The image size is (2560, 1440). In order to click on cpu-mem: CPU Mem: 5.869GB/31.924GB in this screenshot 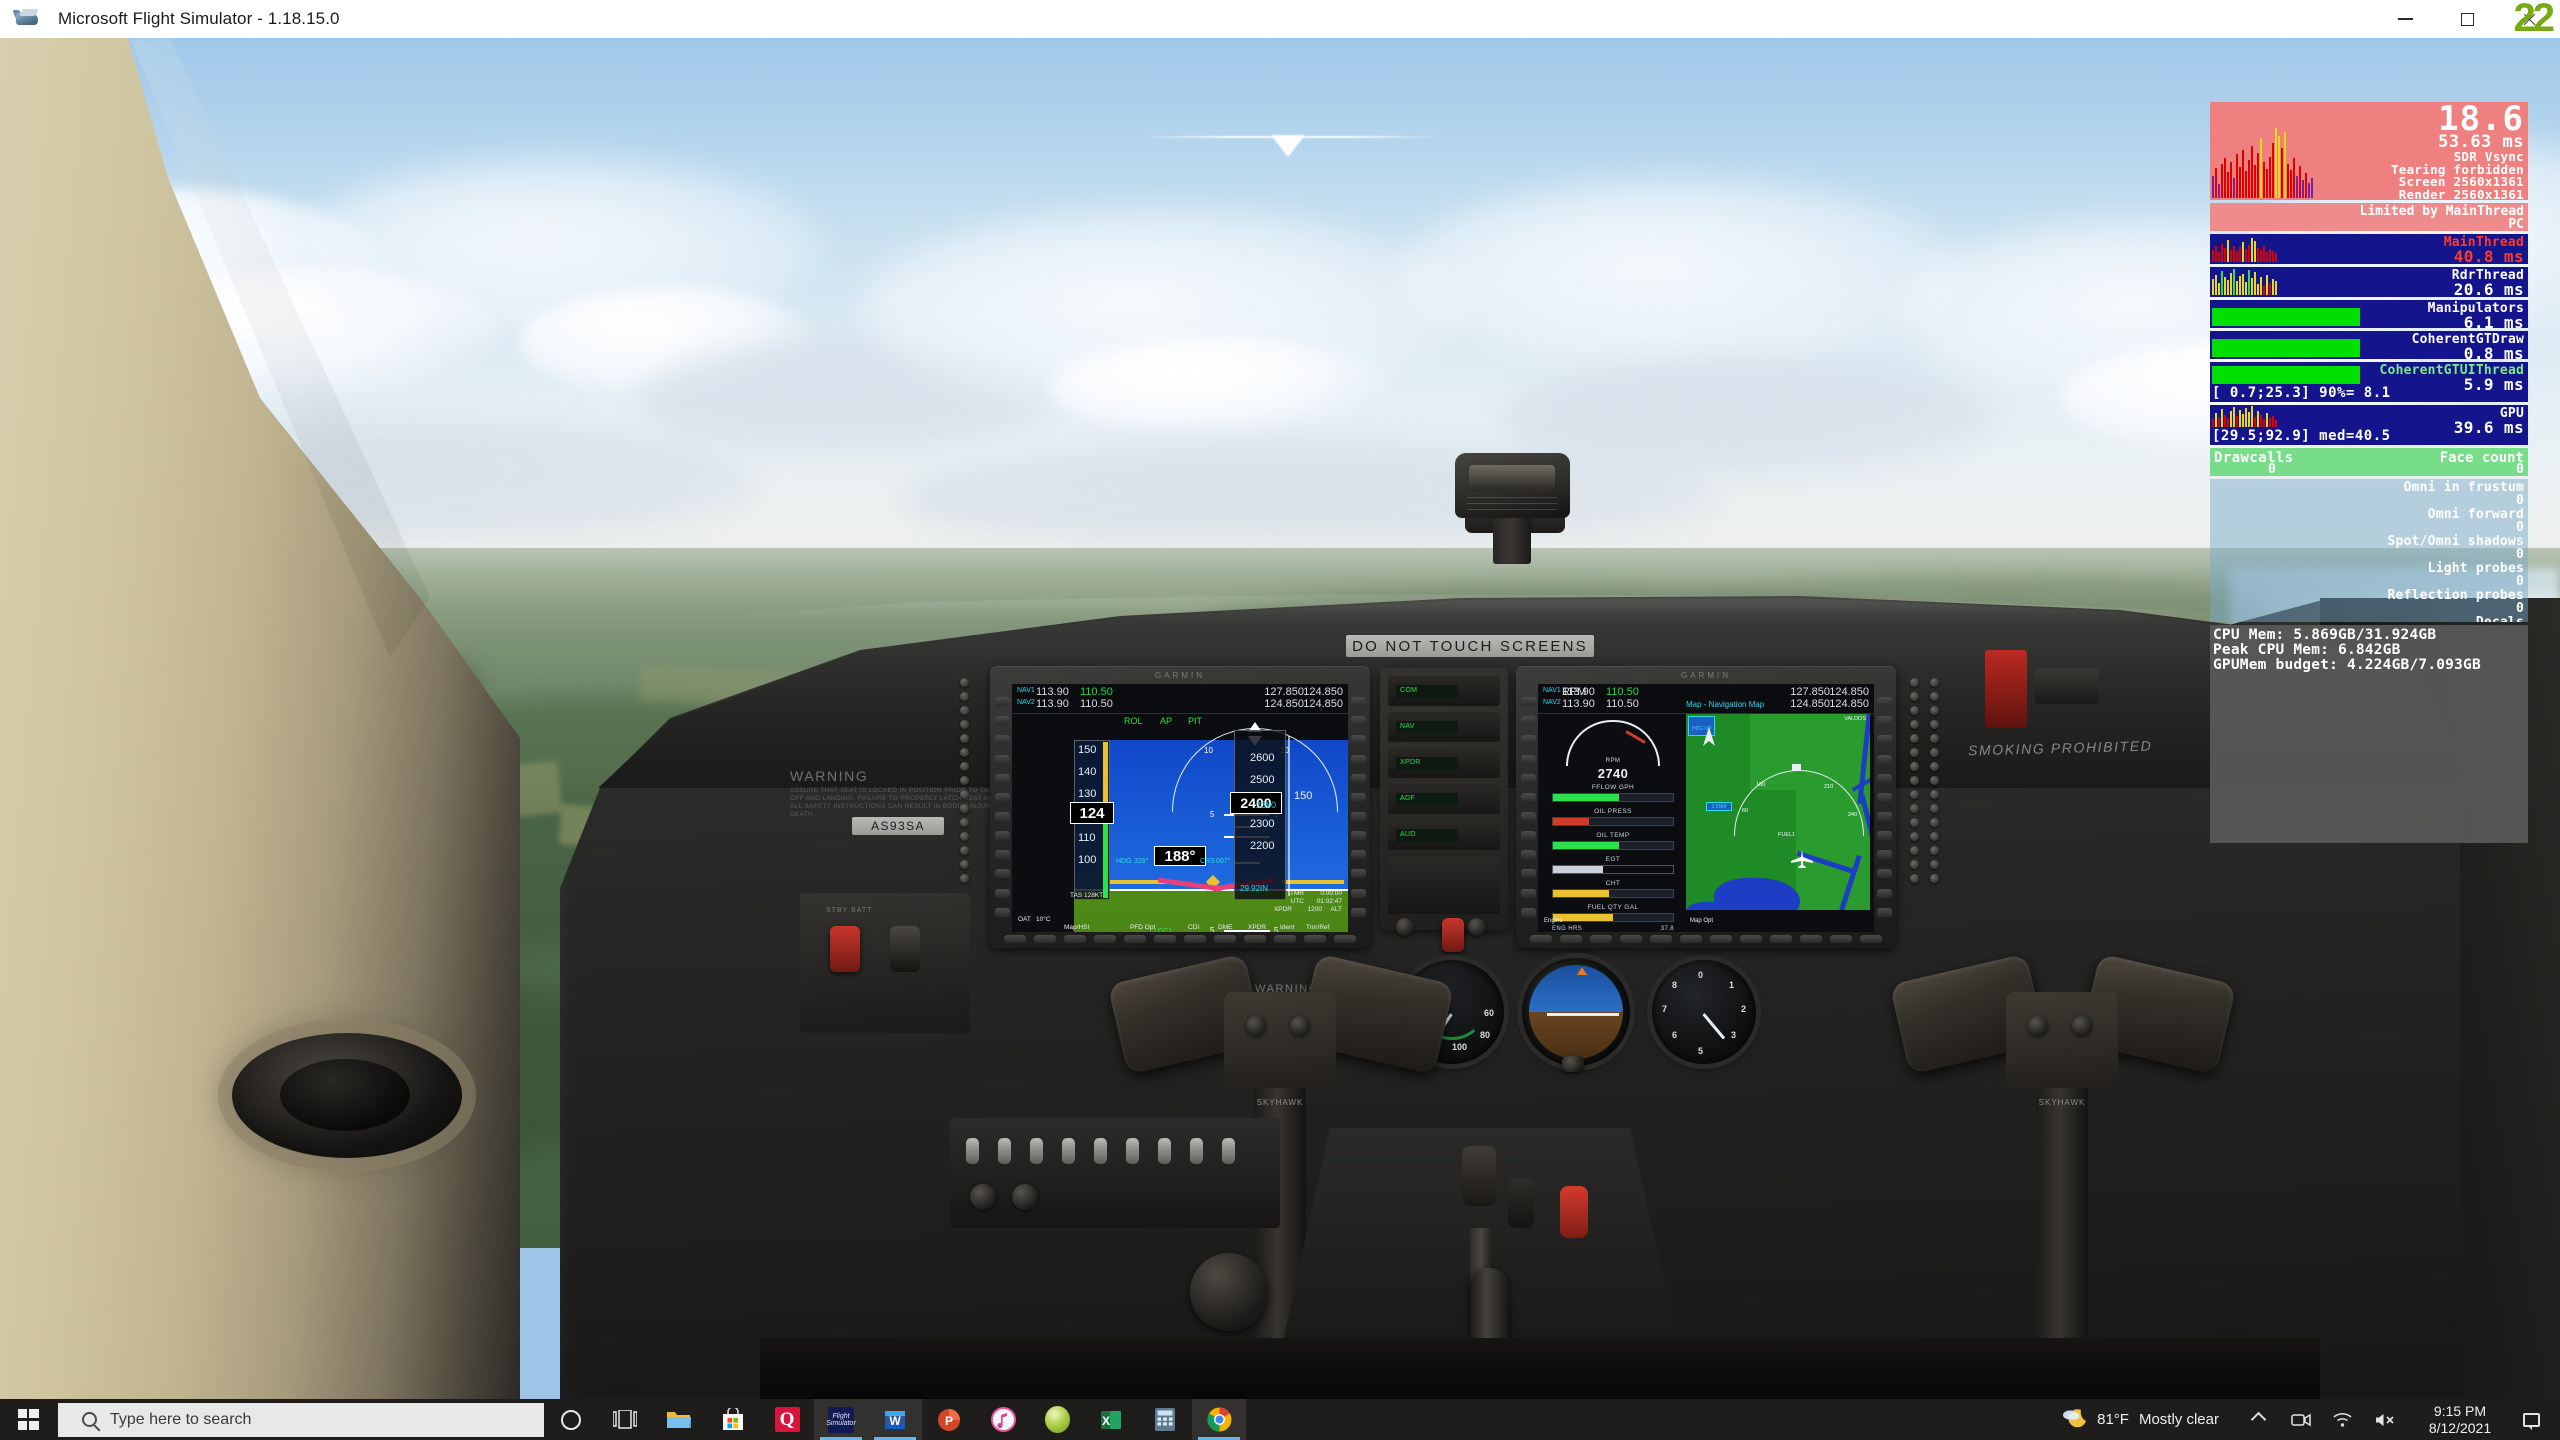, I will do `click(2325, 635)`.